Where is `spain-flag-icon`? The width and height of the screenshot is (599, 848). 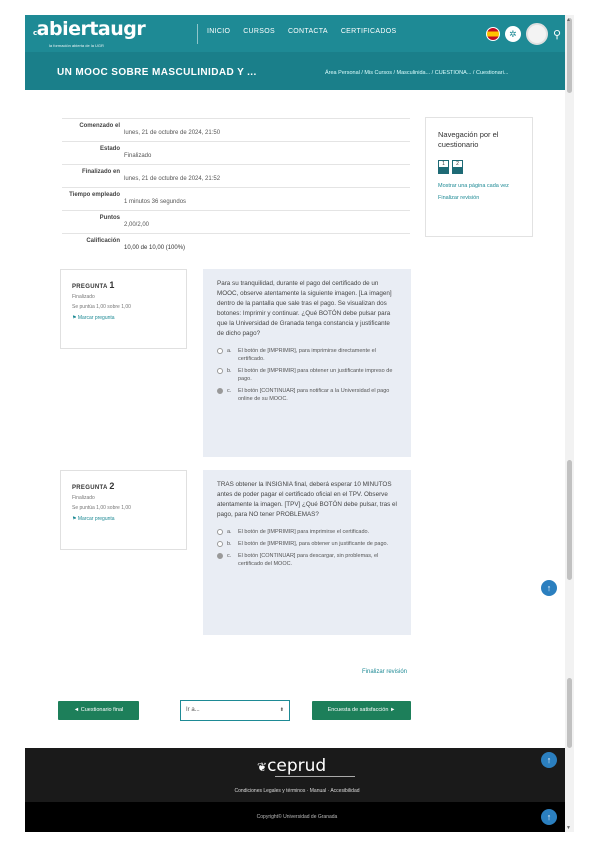 spain-flag-icon is located at coordinates (492, 34).